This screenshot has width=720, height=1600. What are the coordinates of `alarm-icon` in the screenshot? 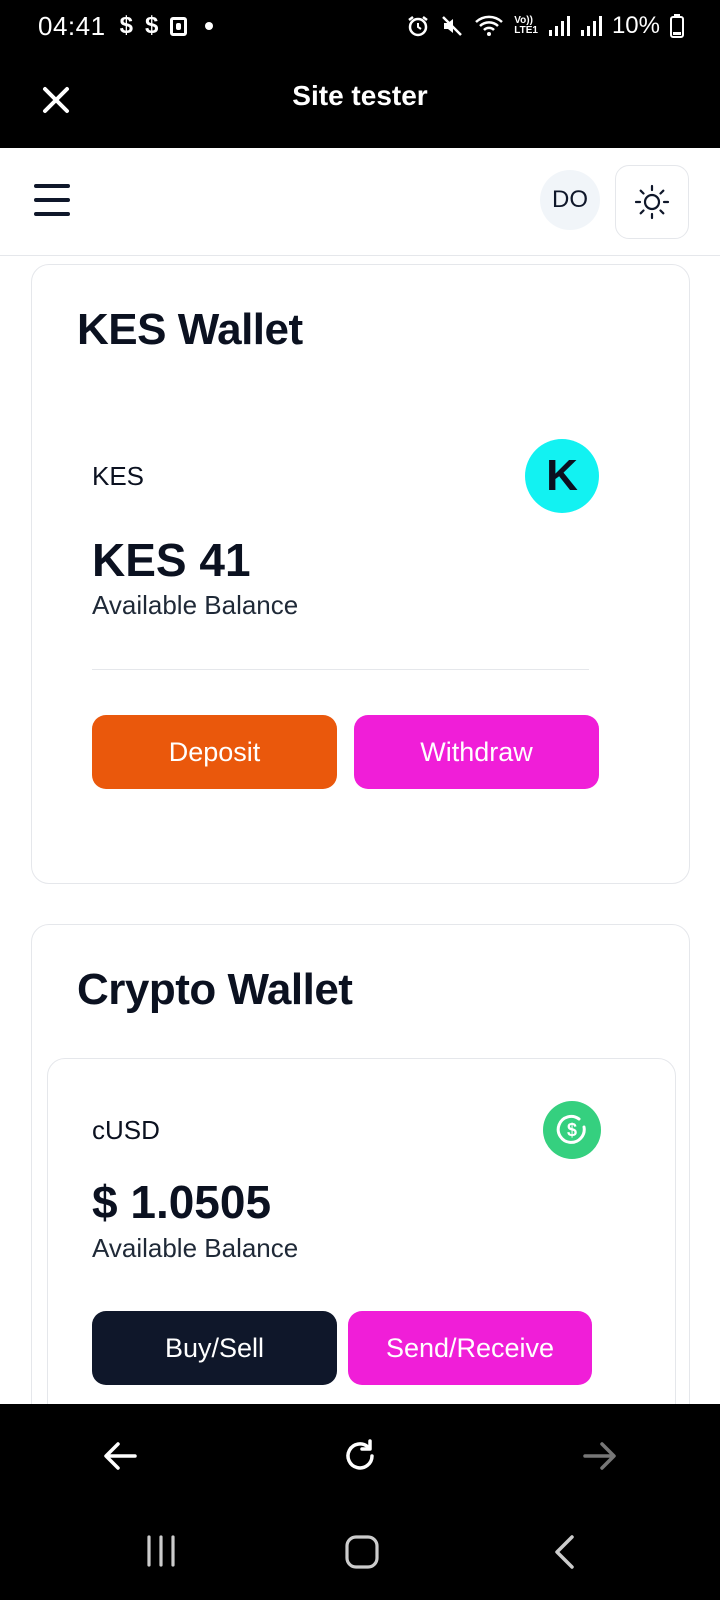 It's located at (418, 26).